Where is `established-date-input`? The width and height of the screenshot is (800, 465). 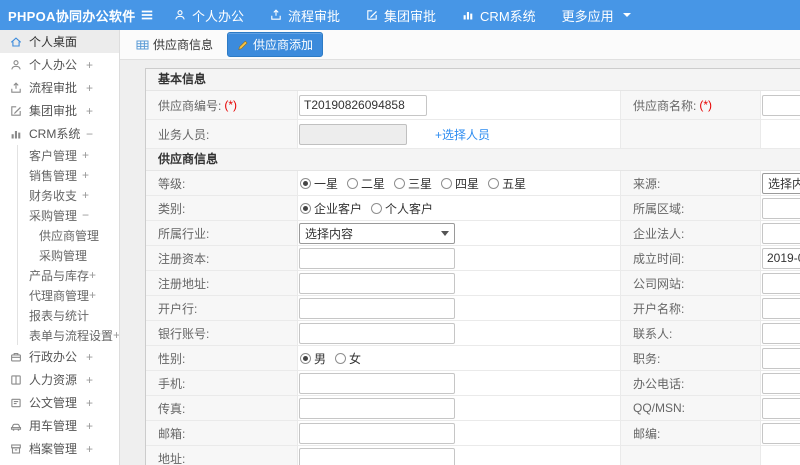 established-date-input is located at coordinates (781, 258).